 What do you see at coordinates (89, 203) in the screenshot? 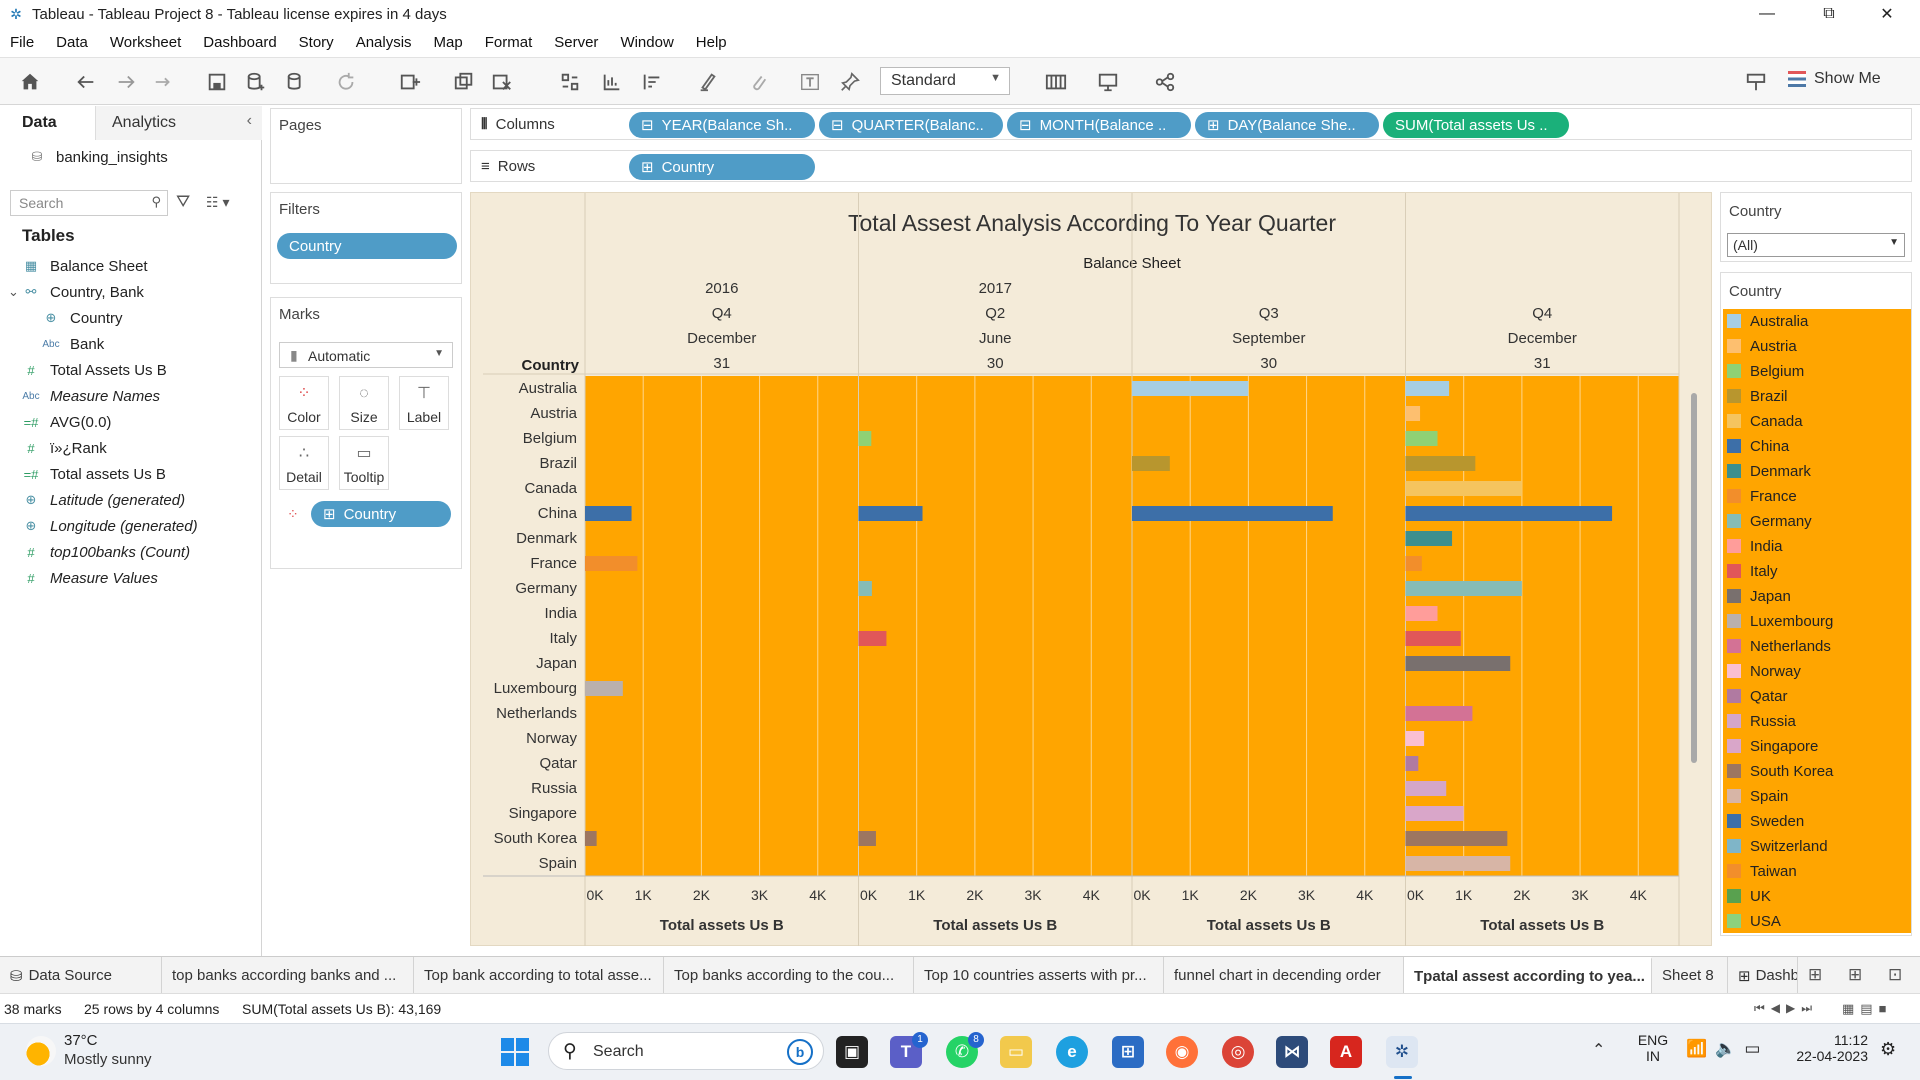
I see `search-input: Search ⚲` at bounding box center [89, 203].